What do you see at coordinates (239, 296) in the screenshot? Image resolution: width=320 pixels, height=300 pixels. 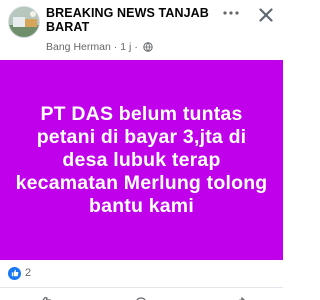 I see `share-action-icon` at bounding box center [239, 296].